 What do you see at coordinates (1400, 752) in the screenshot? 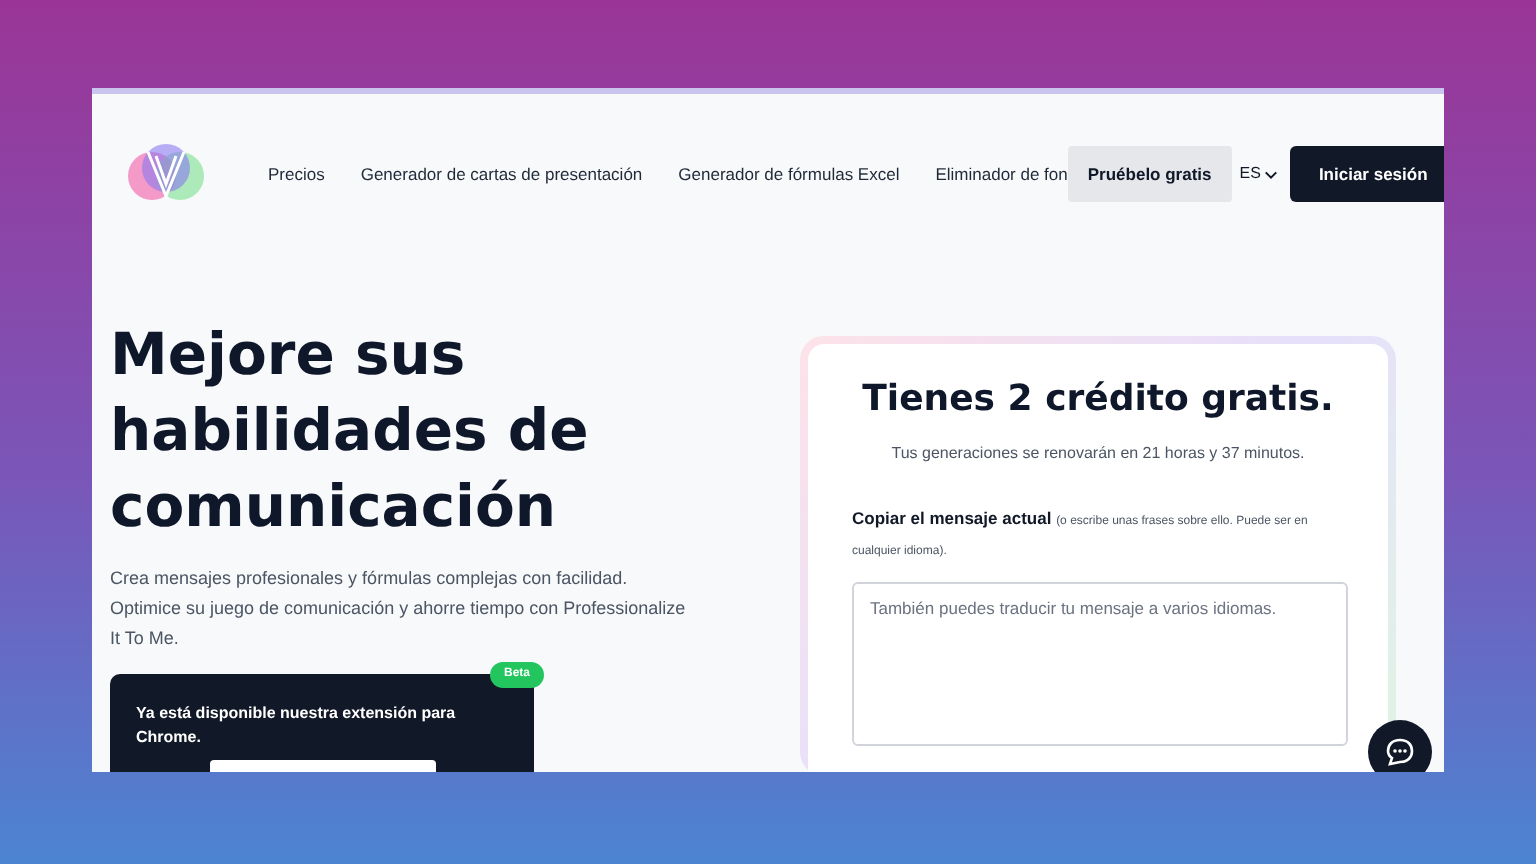
I see `chat-bubble-icon` at bounding box center [1400, 752].